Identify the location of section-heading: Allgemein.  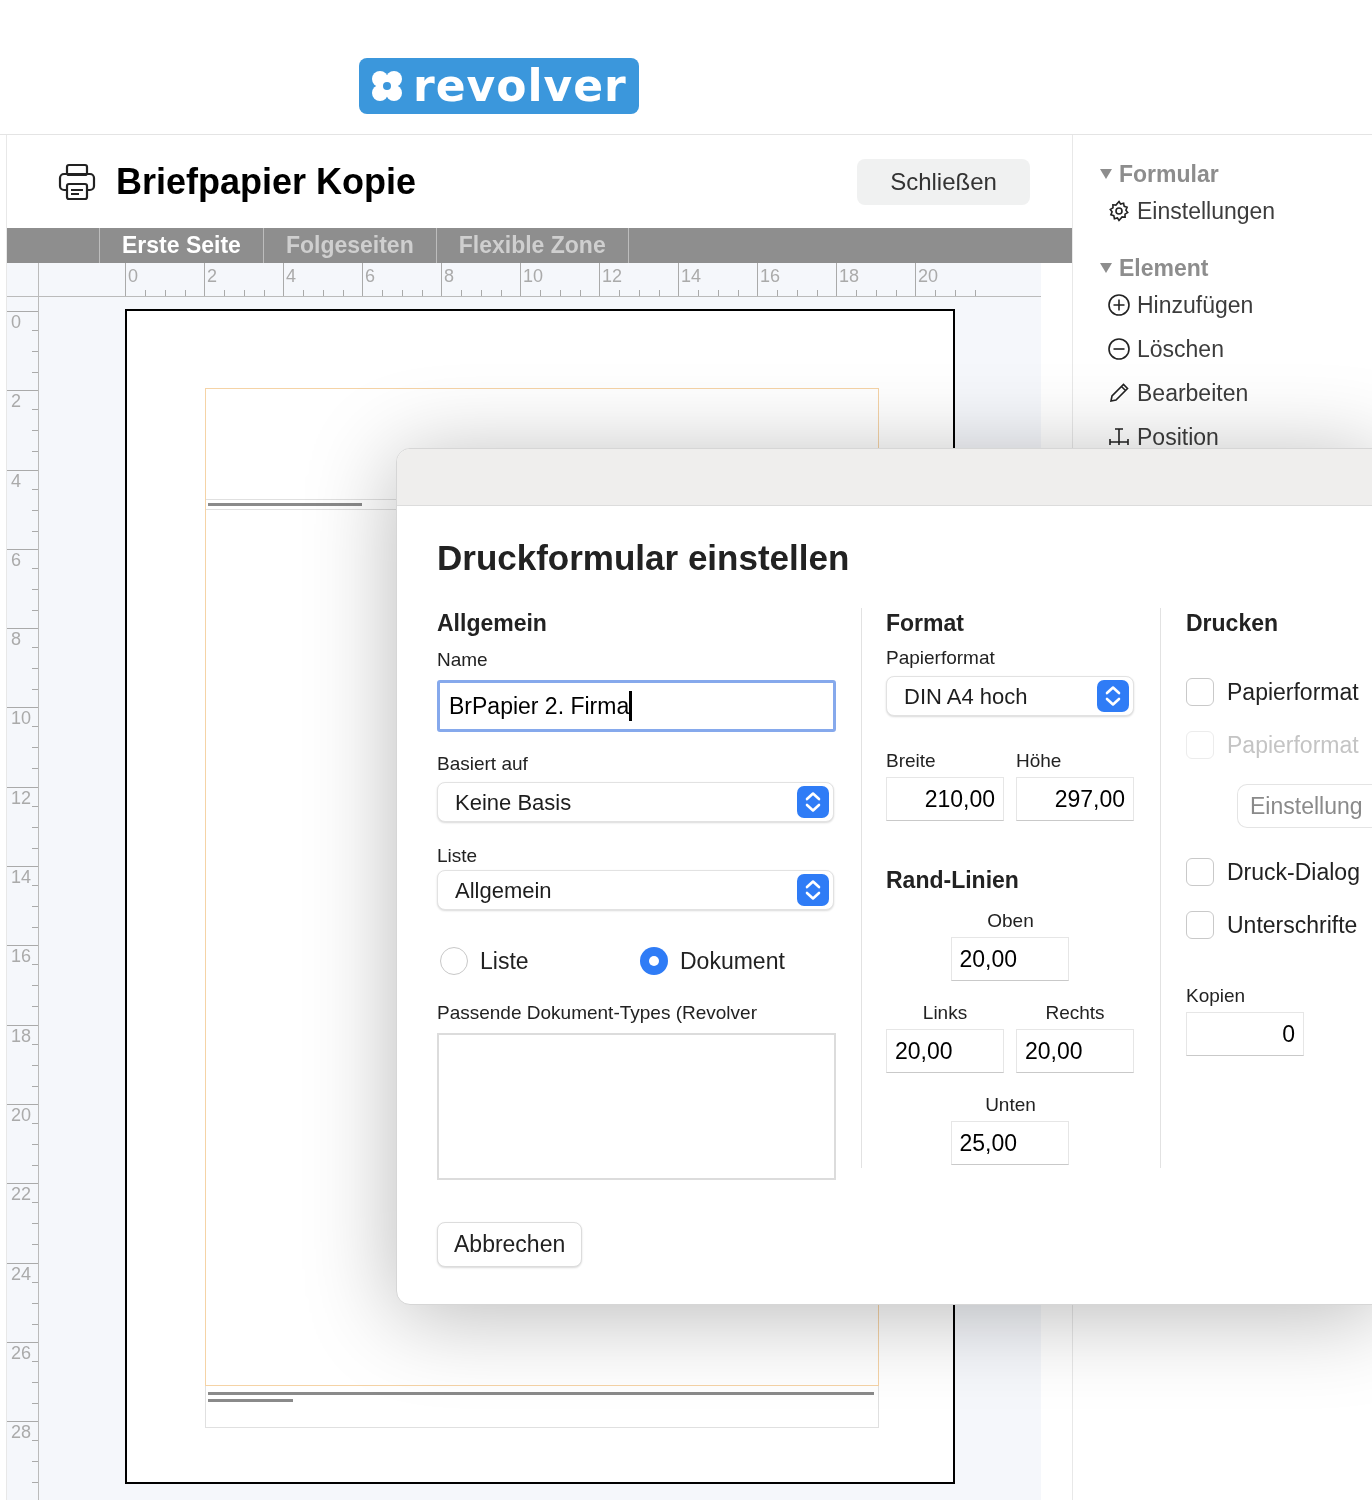
(492, 623).